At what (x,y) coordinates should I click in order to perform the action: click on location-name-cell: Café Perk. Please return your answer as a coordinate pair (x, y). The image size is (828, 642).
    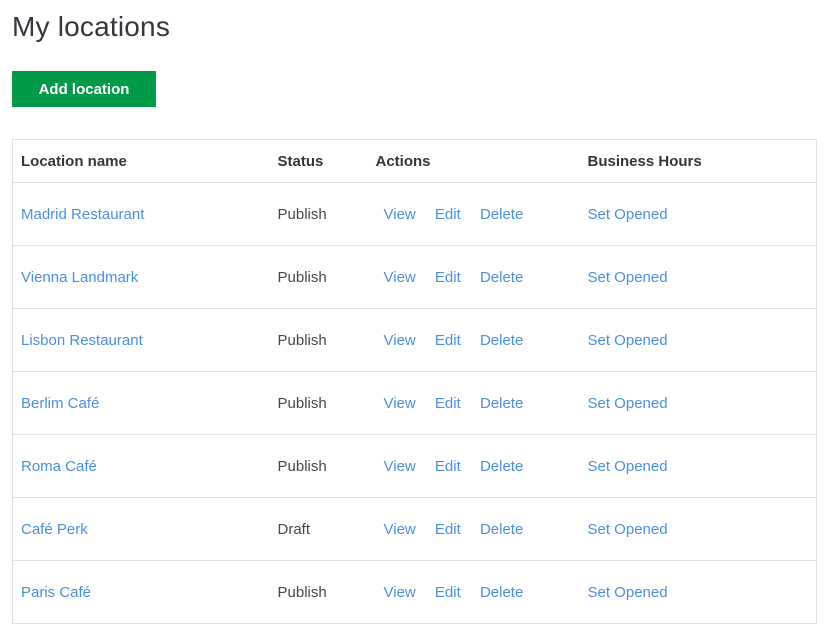
    Looking at the image, I should click on (141, 529).